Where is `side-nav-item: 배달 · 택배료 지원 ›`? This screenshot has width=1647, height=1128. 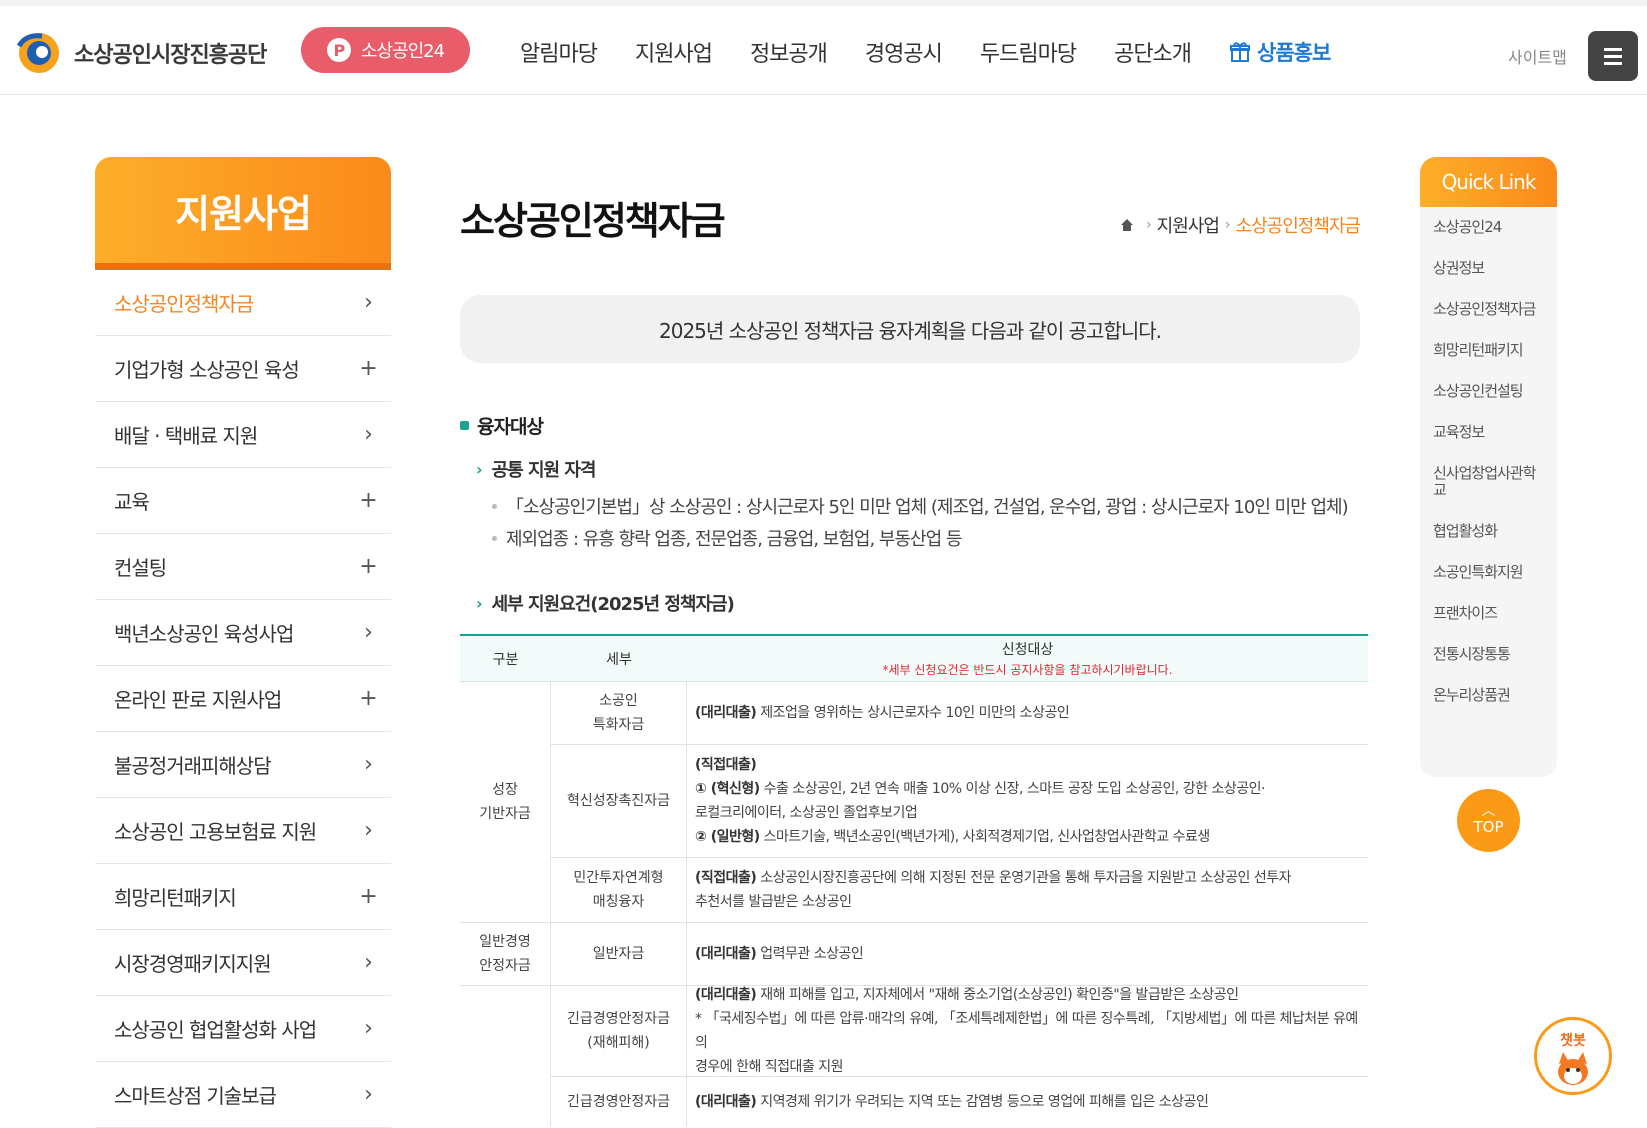
side-nav-item: 배달 · 택배료 지원 › is located at coordinates (243, 435).